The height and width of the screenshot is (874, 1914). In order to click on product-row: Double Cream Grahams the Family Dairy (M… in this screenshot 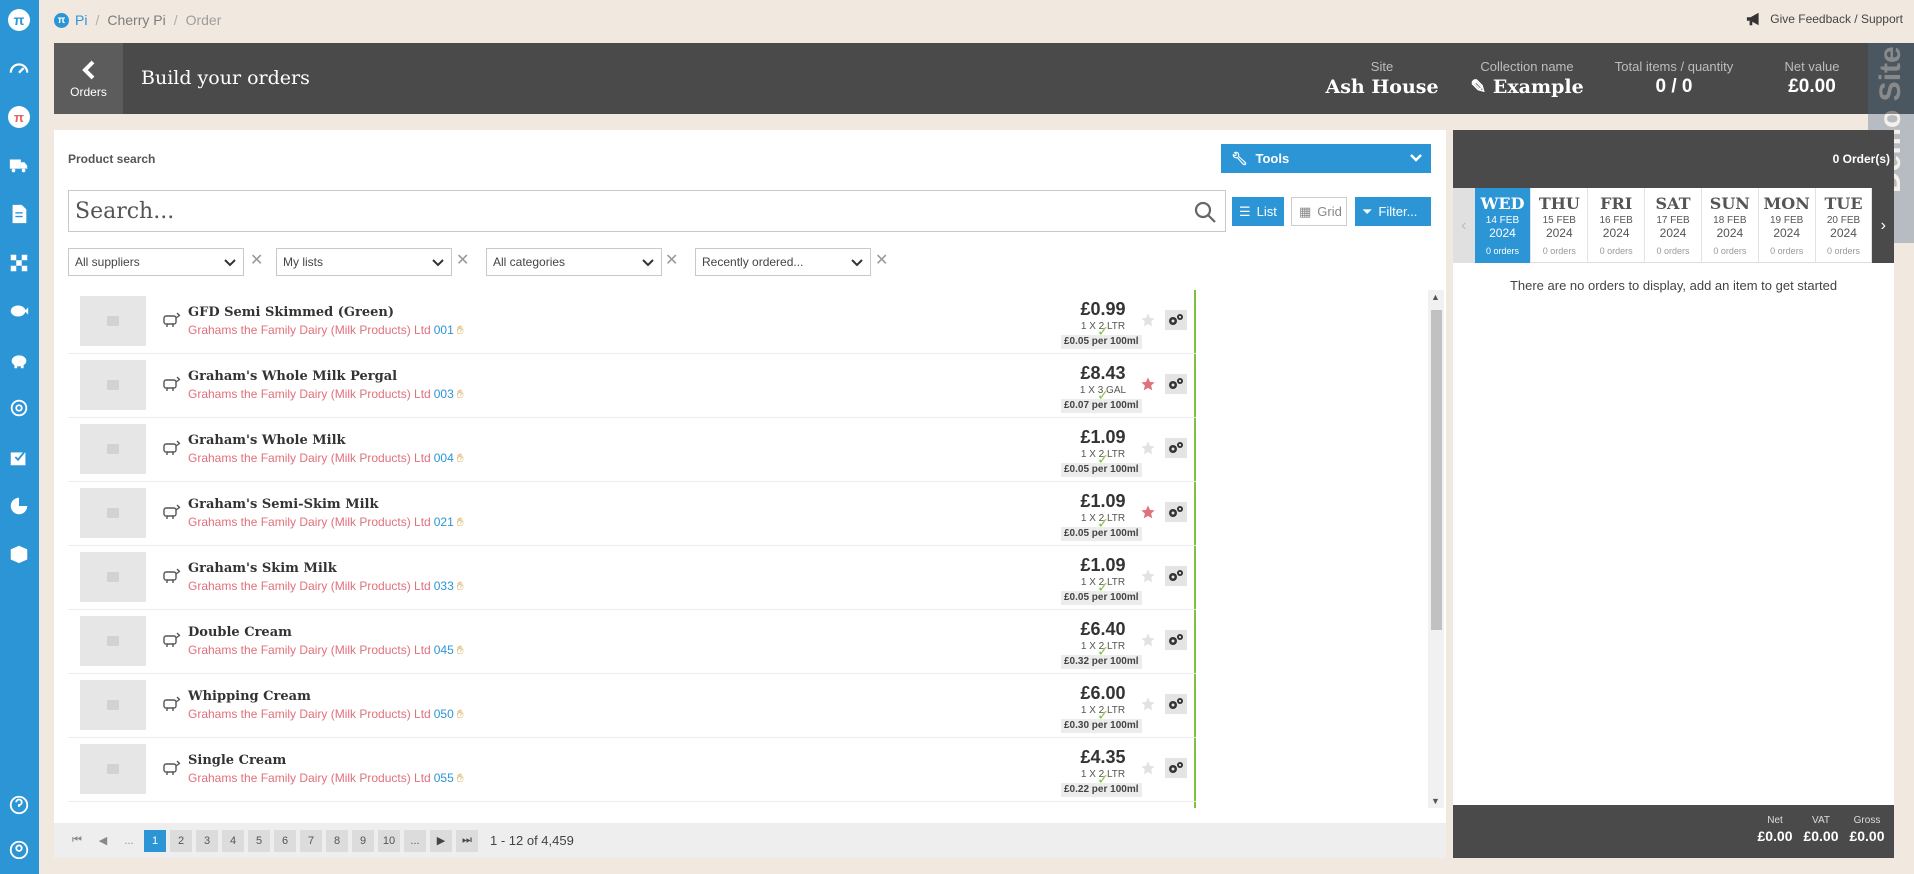, I will do `click(632, 642)`.